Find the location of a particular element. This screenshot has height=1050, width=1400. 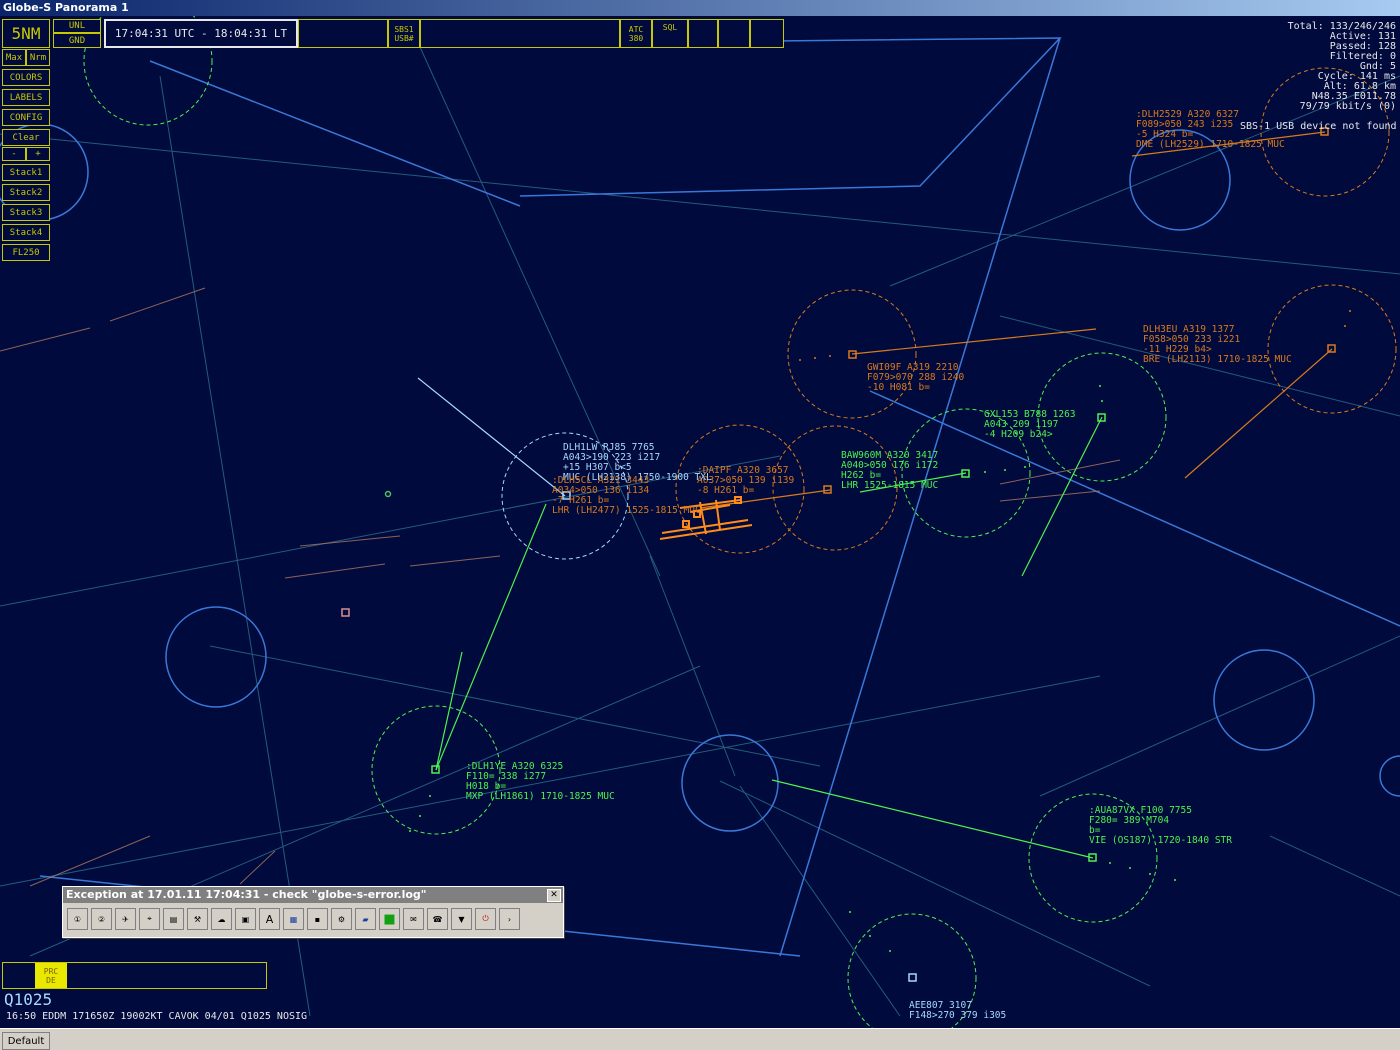

aircraft-label-line: -8 H261 b= is located at coordinates (726, 490).